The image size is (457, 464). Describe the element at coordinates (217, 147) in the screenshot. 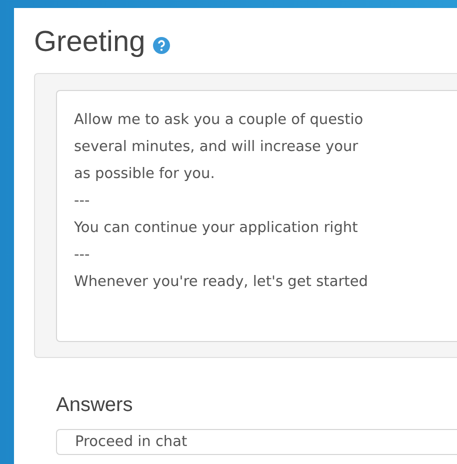

I see `message-line: several minutes, and will increase your` at that location.